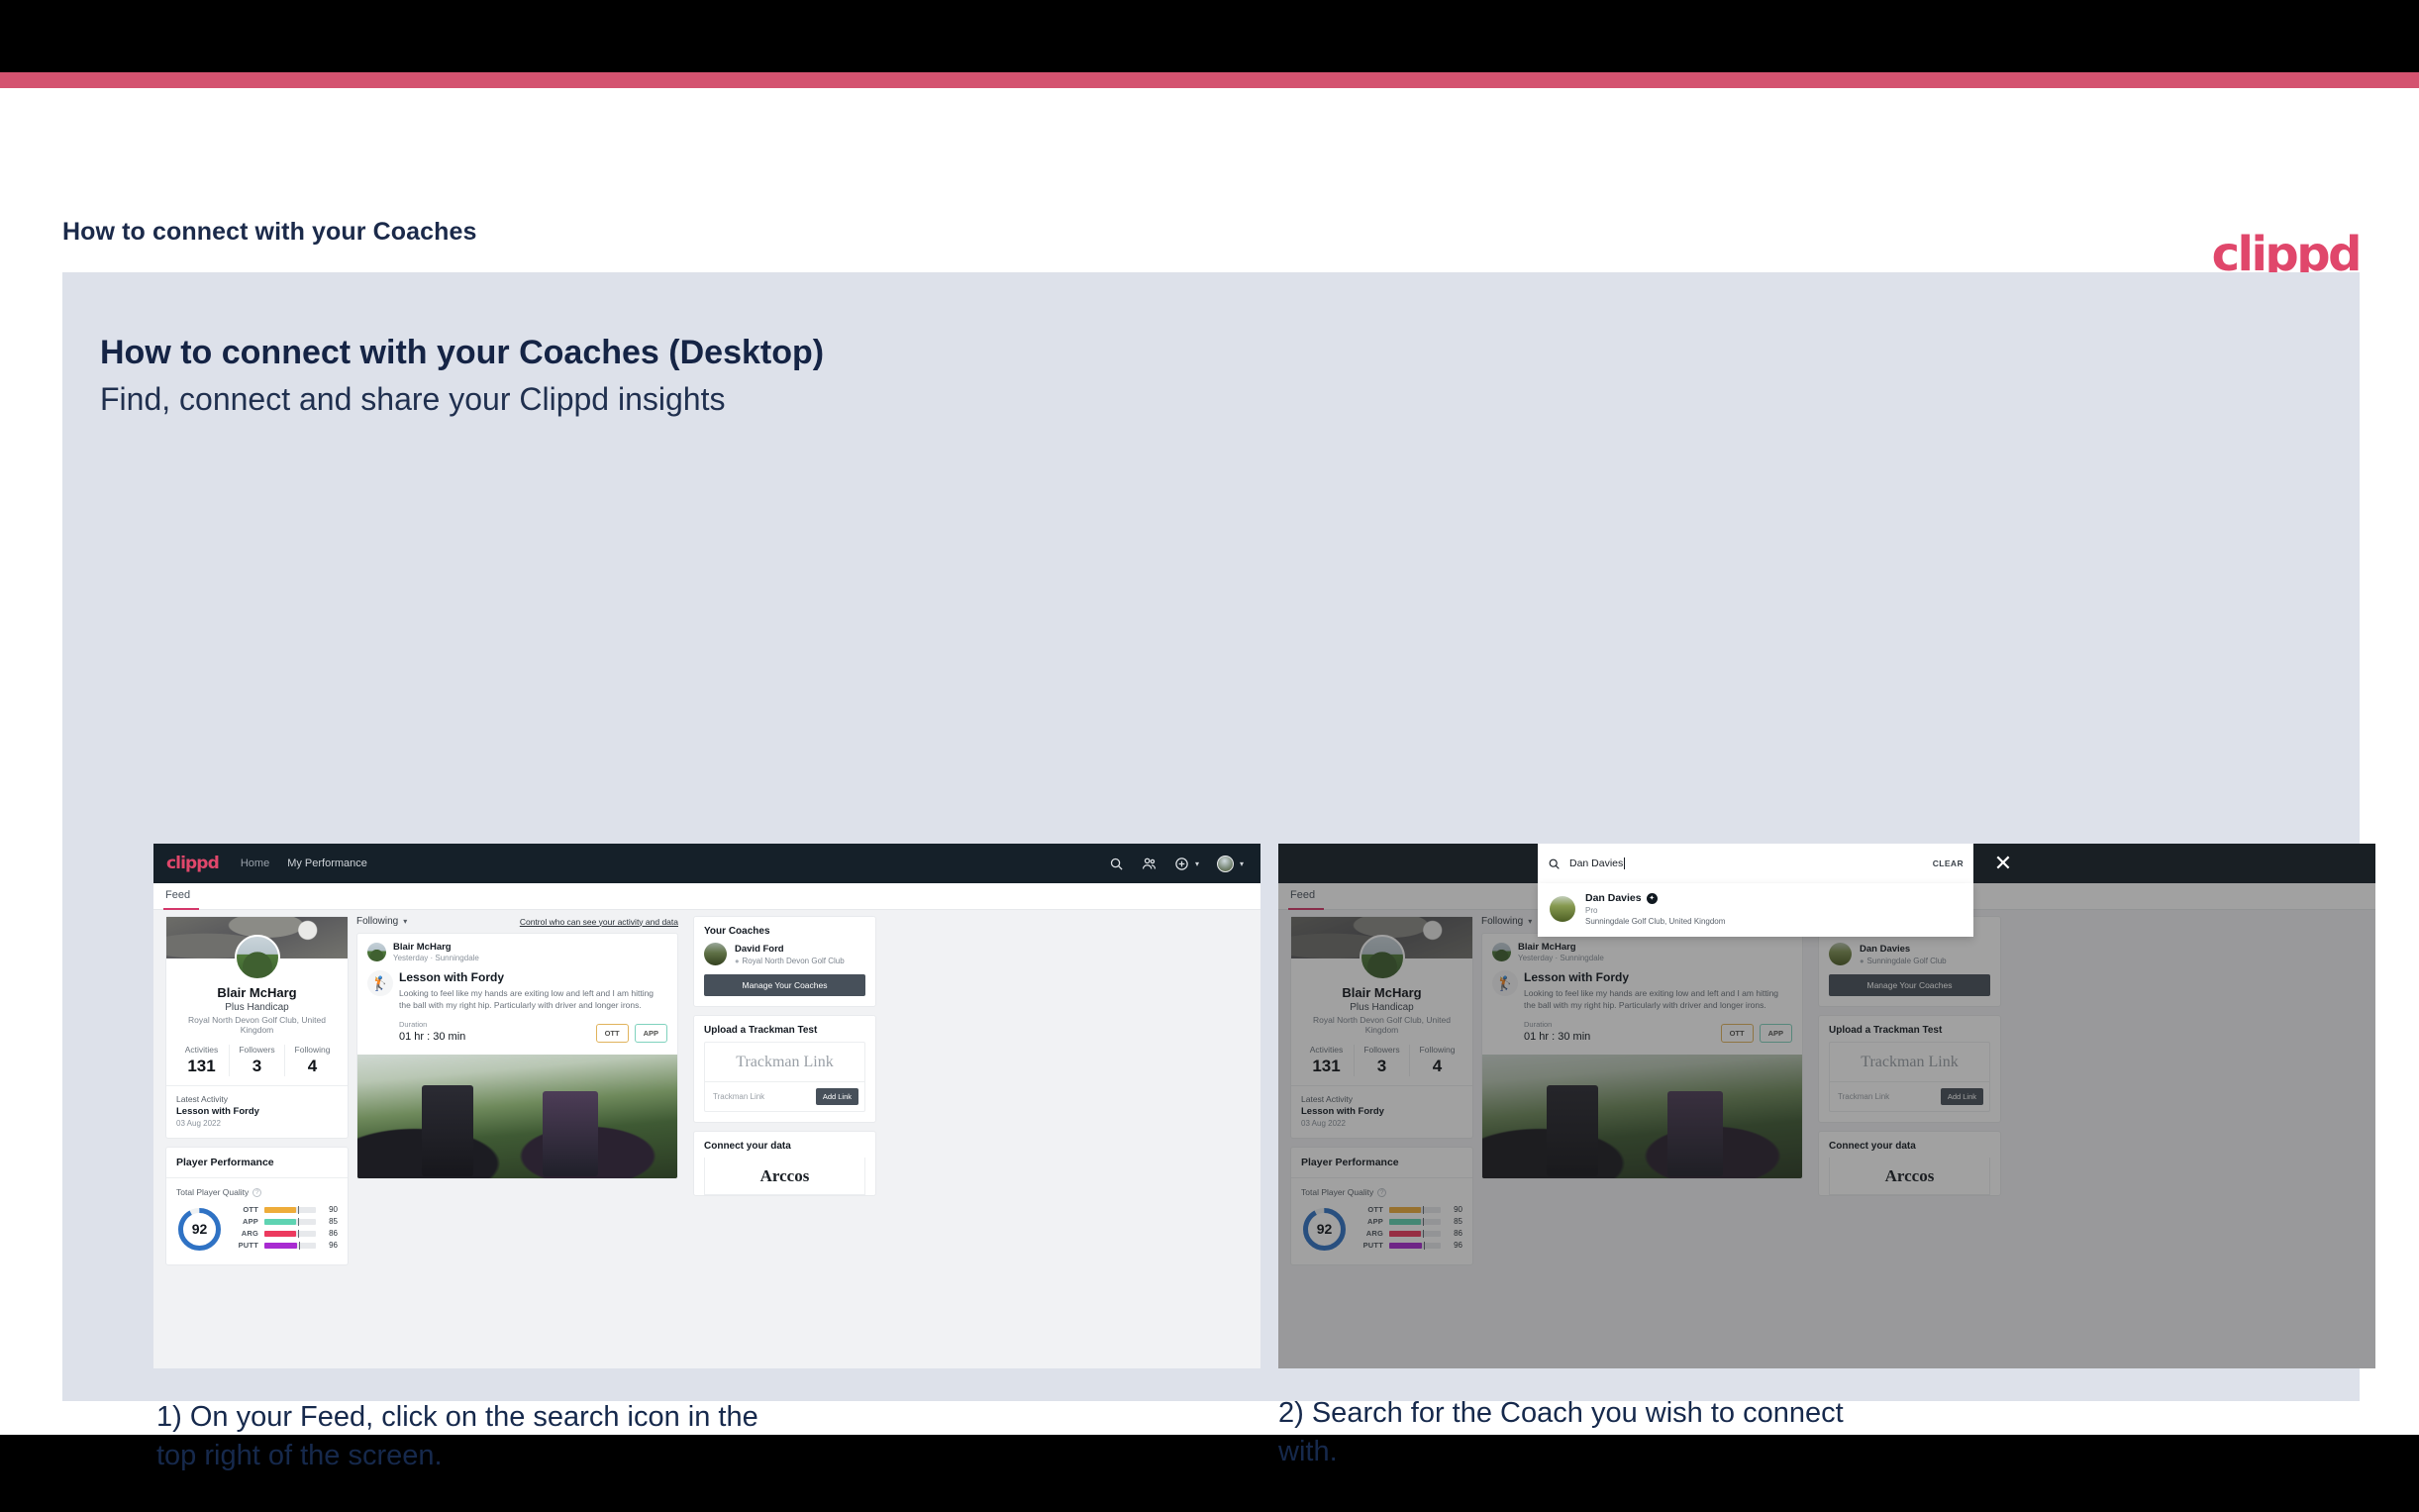 The image size is (2419, 1512). Describe the element at coordinates (1737, 1033) in the screenshot. I see `tag-ott-2: OTT` at that location.